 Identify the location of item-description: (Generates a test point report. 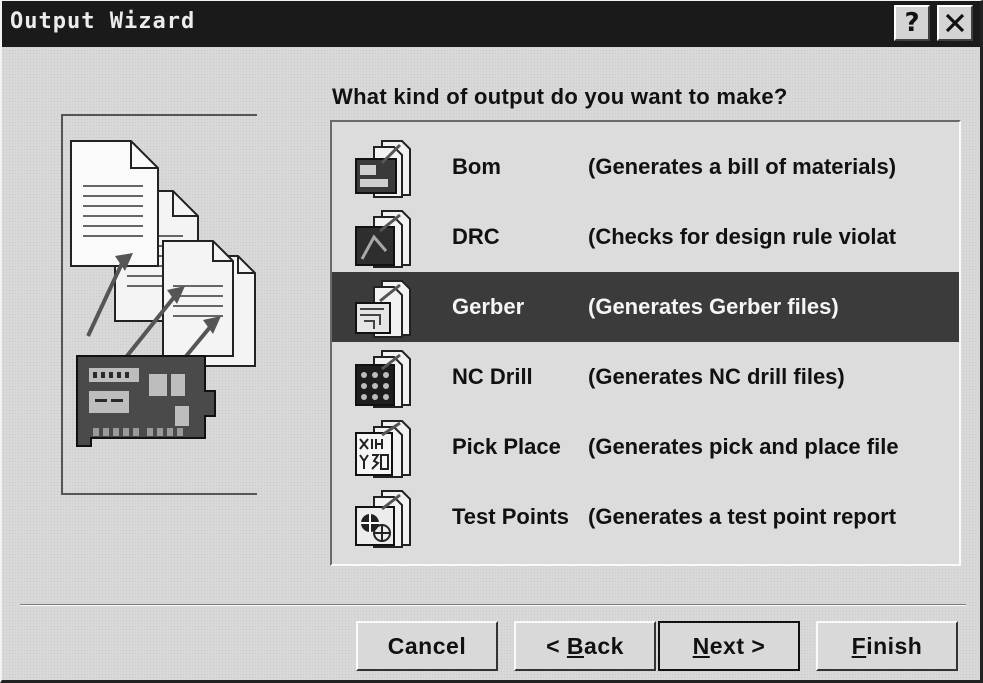
(742, 516).